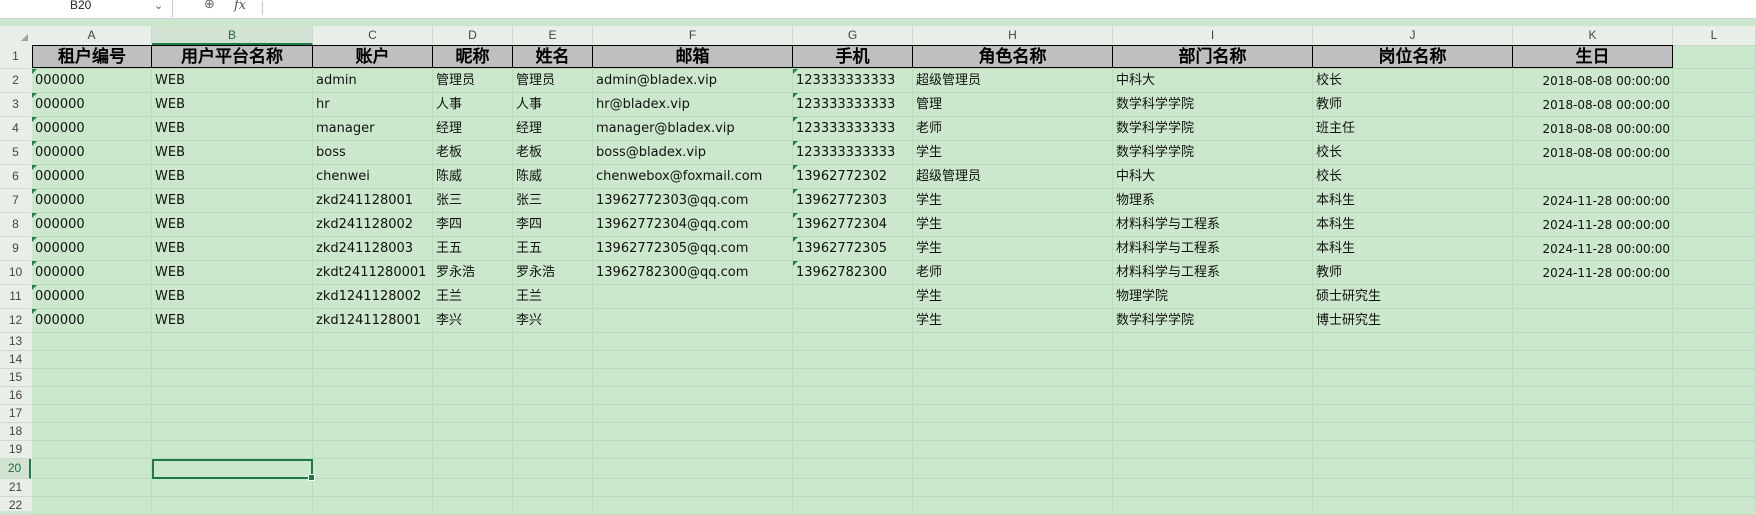 The image size is (1756, 515). Describe the element at coordinates (553, 129) in the screenshot. I see `table-cell: 经理` at that location.